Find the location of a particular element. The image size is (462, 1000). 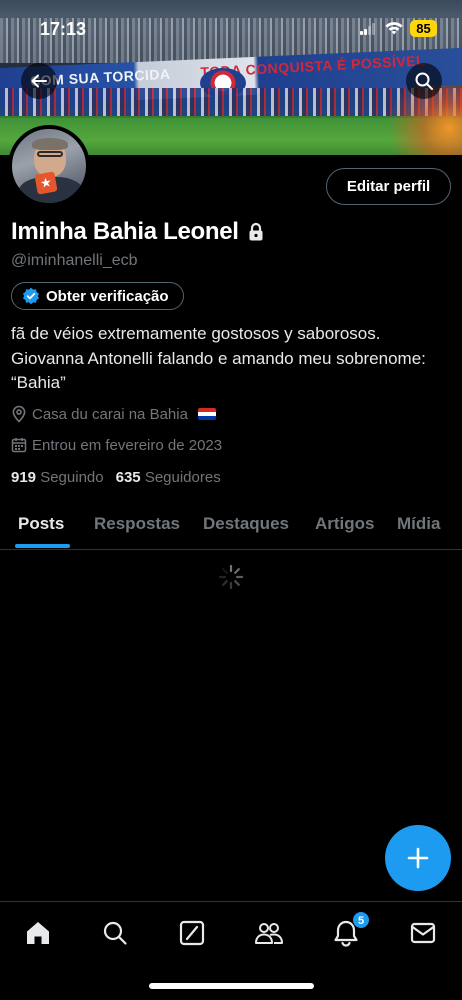

notifications-badge: 5 is located at coordinates (361, 920).